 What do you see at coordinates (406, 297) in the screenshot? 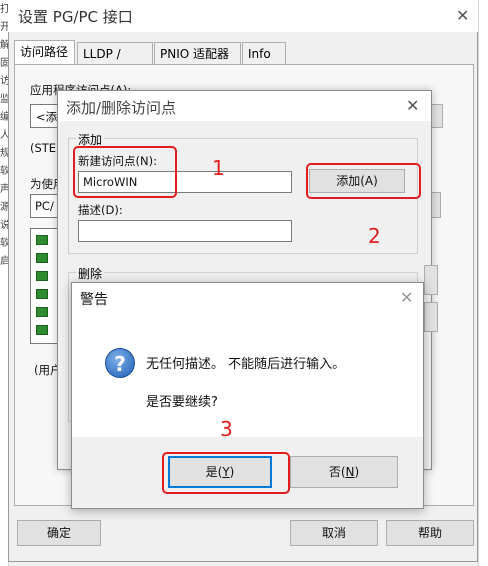
I see `warning-close-icon: ✕` at bounding box center [406, 297].